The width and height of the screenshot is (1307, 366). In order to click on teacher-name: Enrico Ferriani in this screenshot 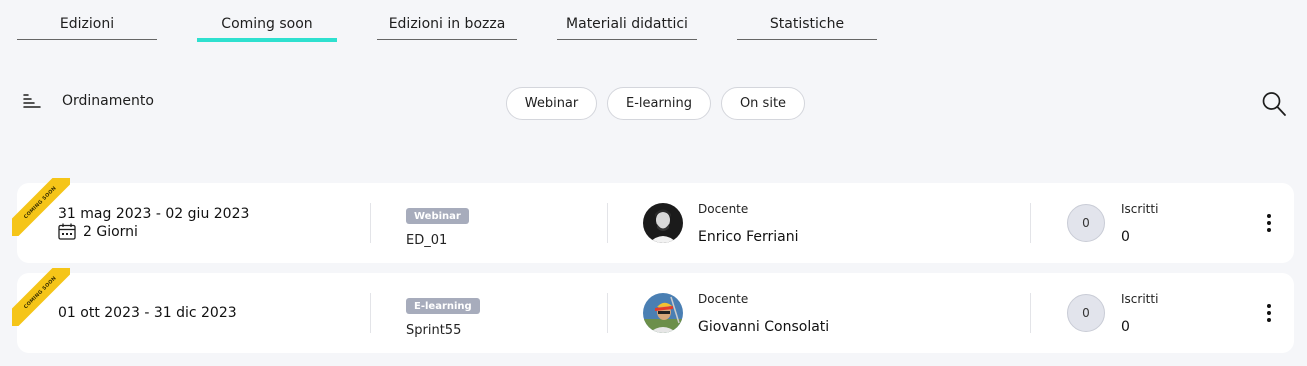, I will do `click(748, 237)`.